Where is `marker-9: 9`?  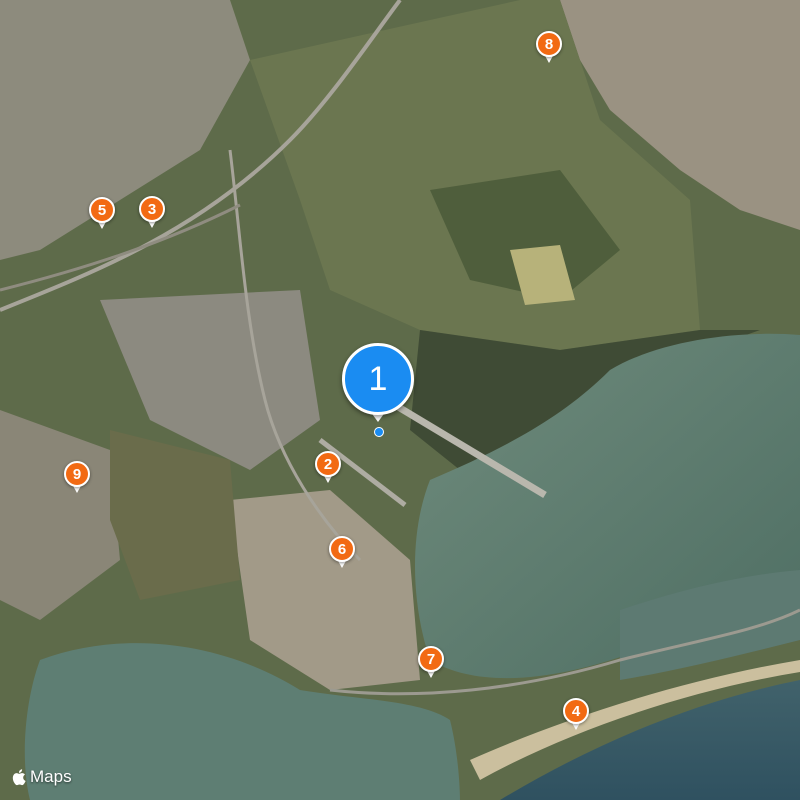 marker-9: 9 is located at coordinates (77, 478).